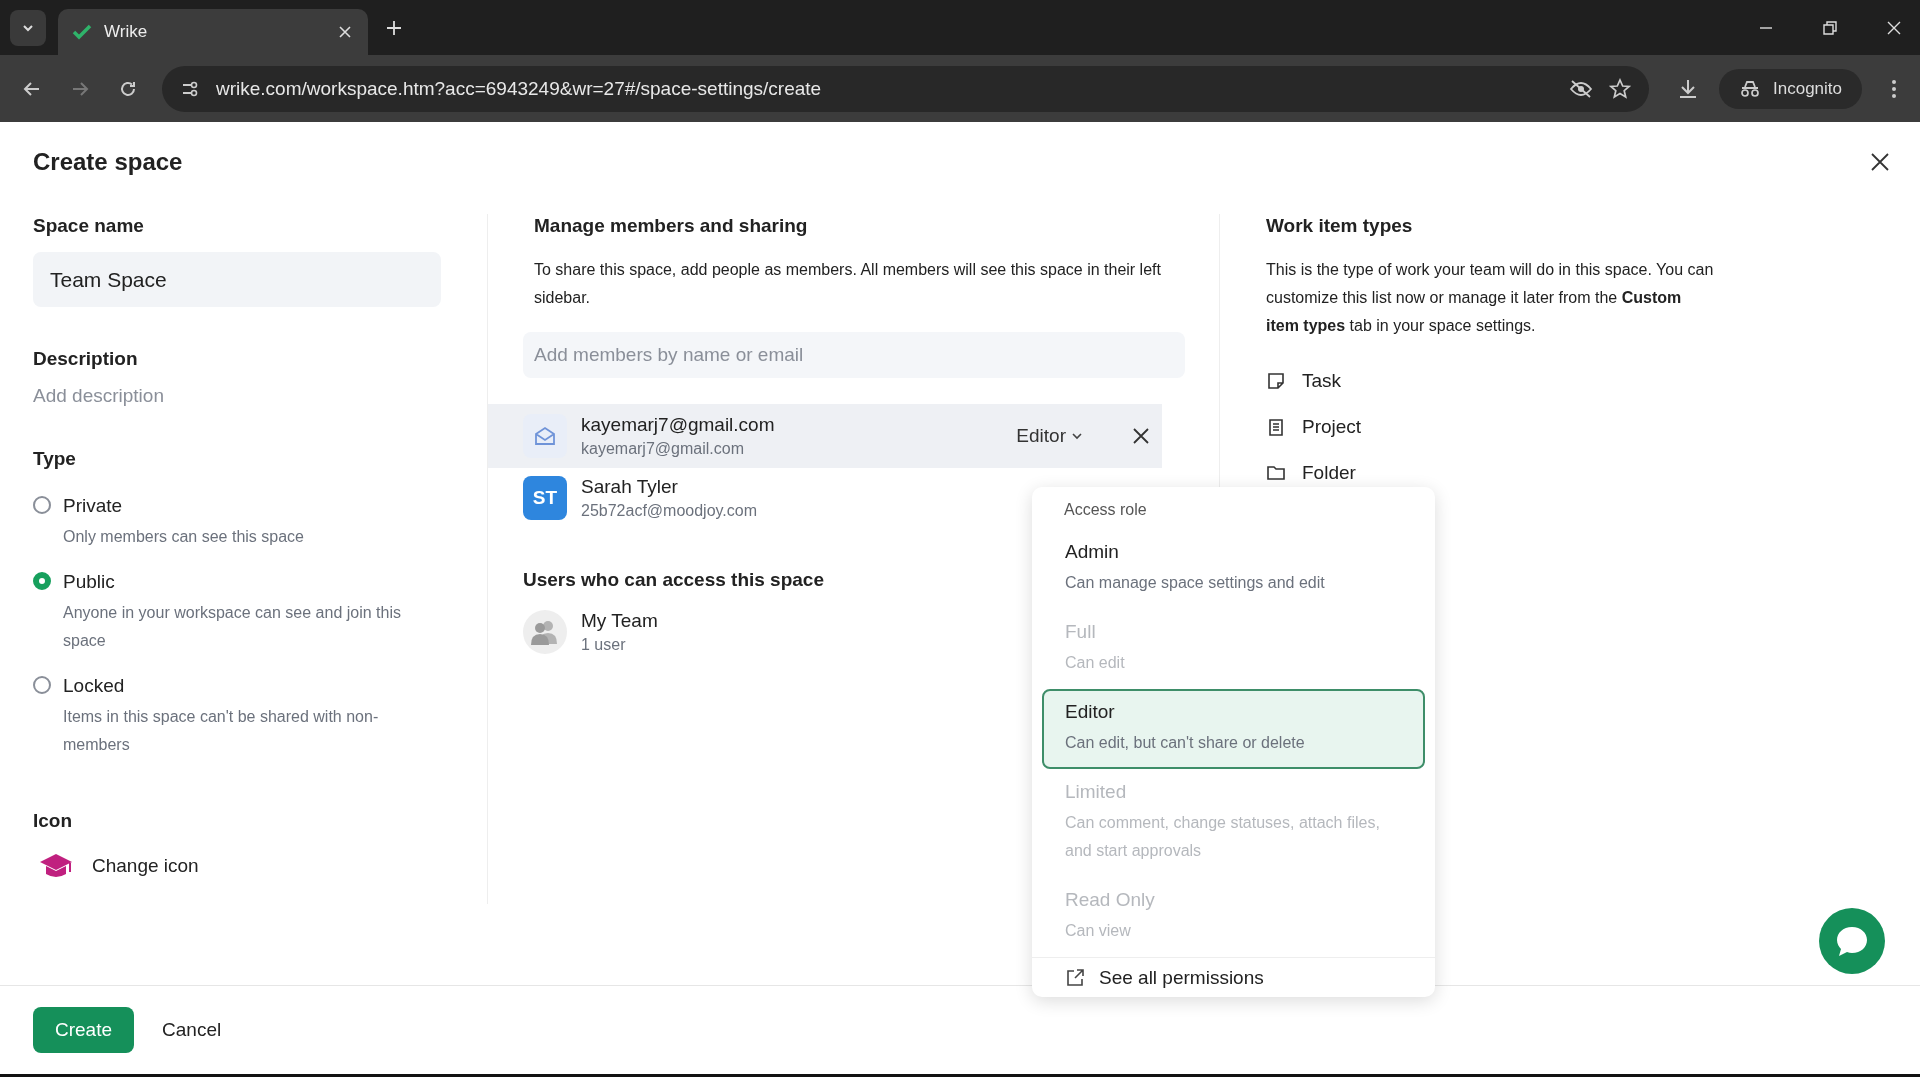 The height and width of the screenshot is (1080, 1920). I want to click on close-icon, so click(1880, 162).